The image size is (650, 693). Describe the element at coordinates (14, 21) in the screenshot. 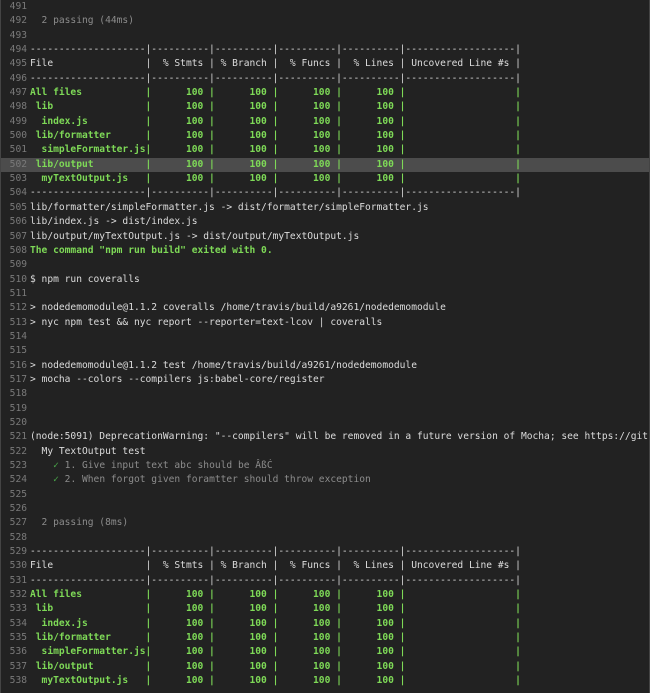

I see `line-number: 492` at that location.